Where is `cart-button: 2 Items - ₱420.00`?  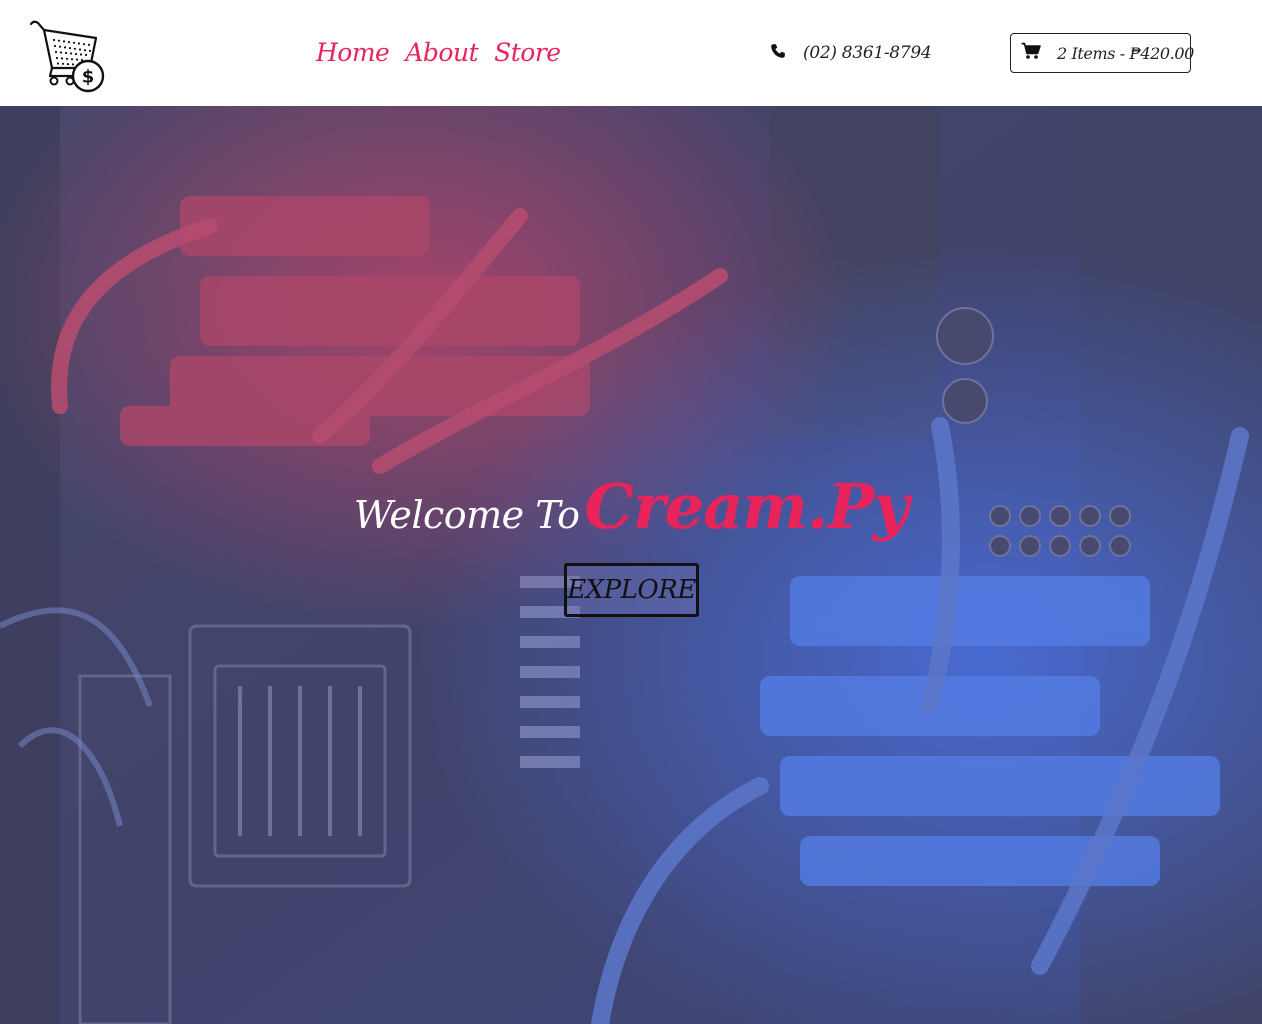
cart-button: 2 Items - ₱420.00 is located at coordinates (1102, 53).